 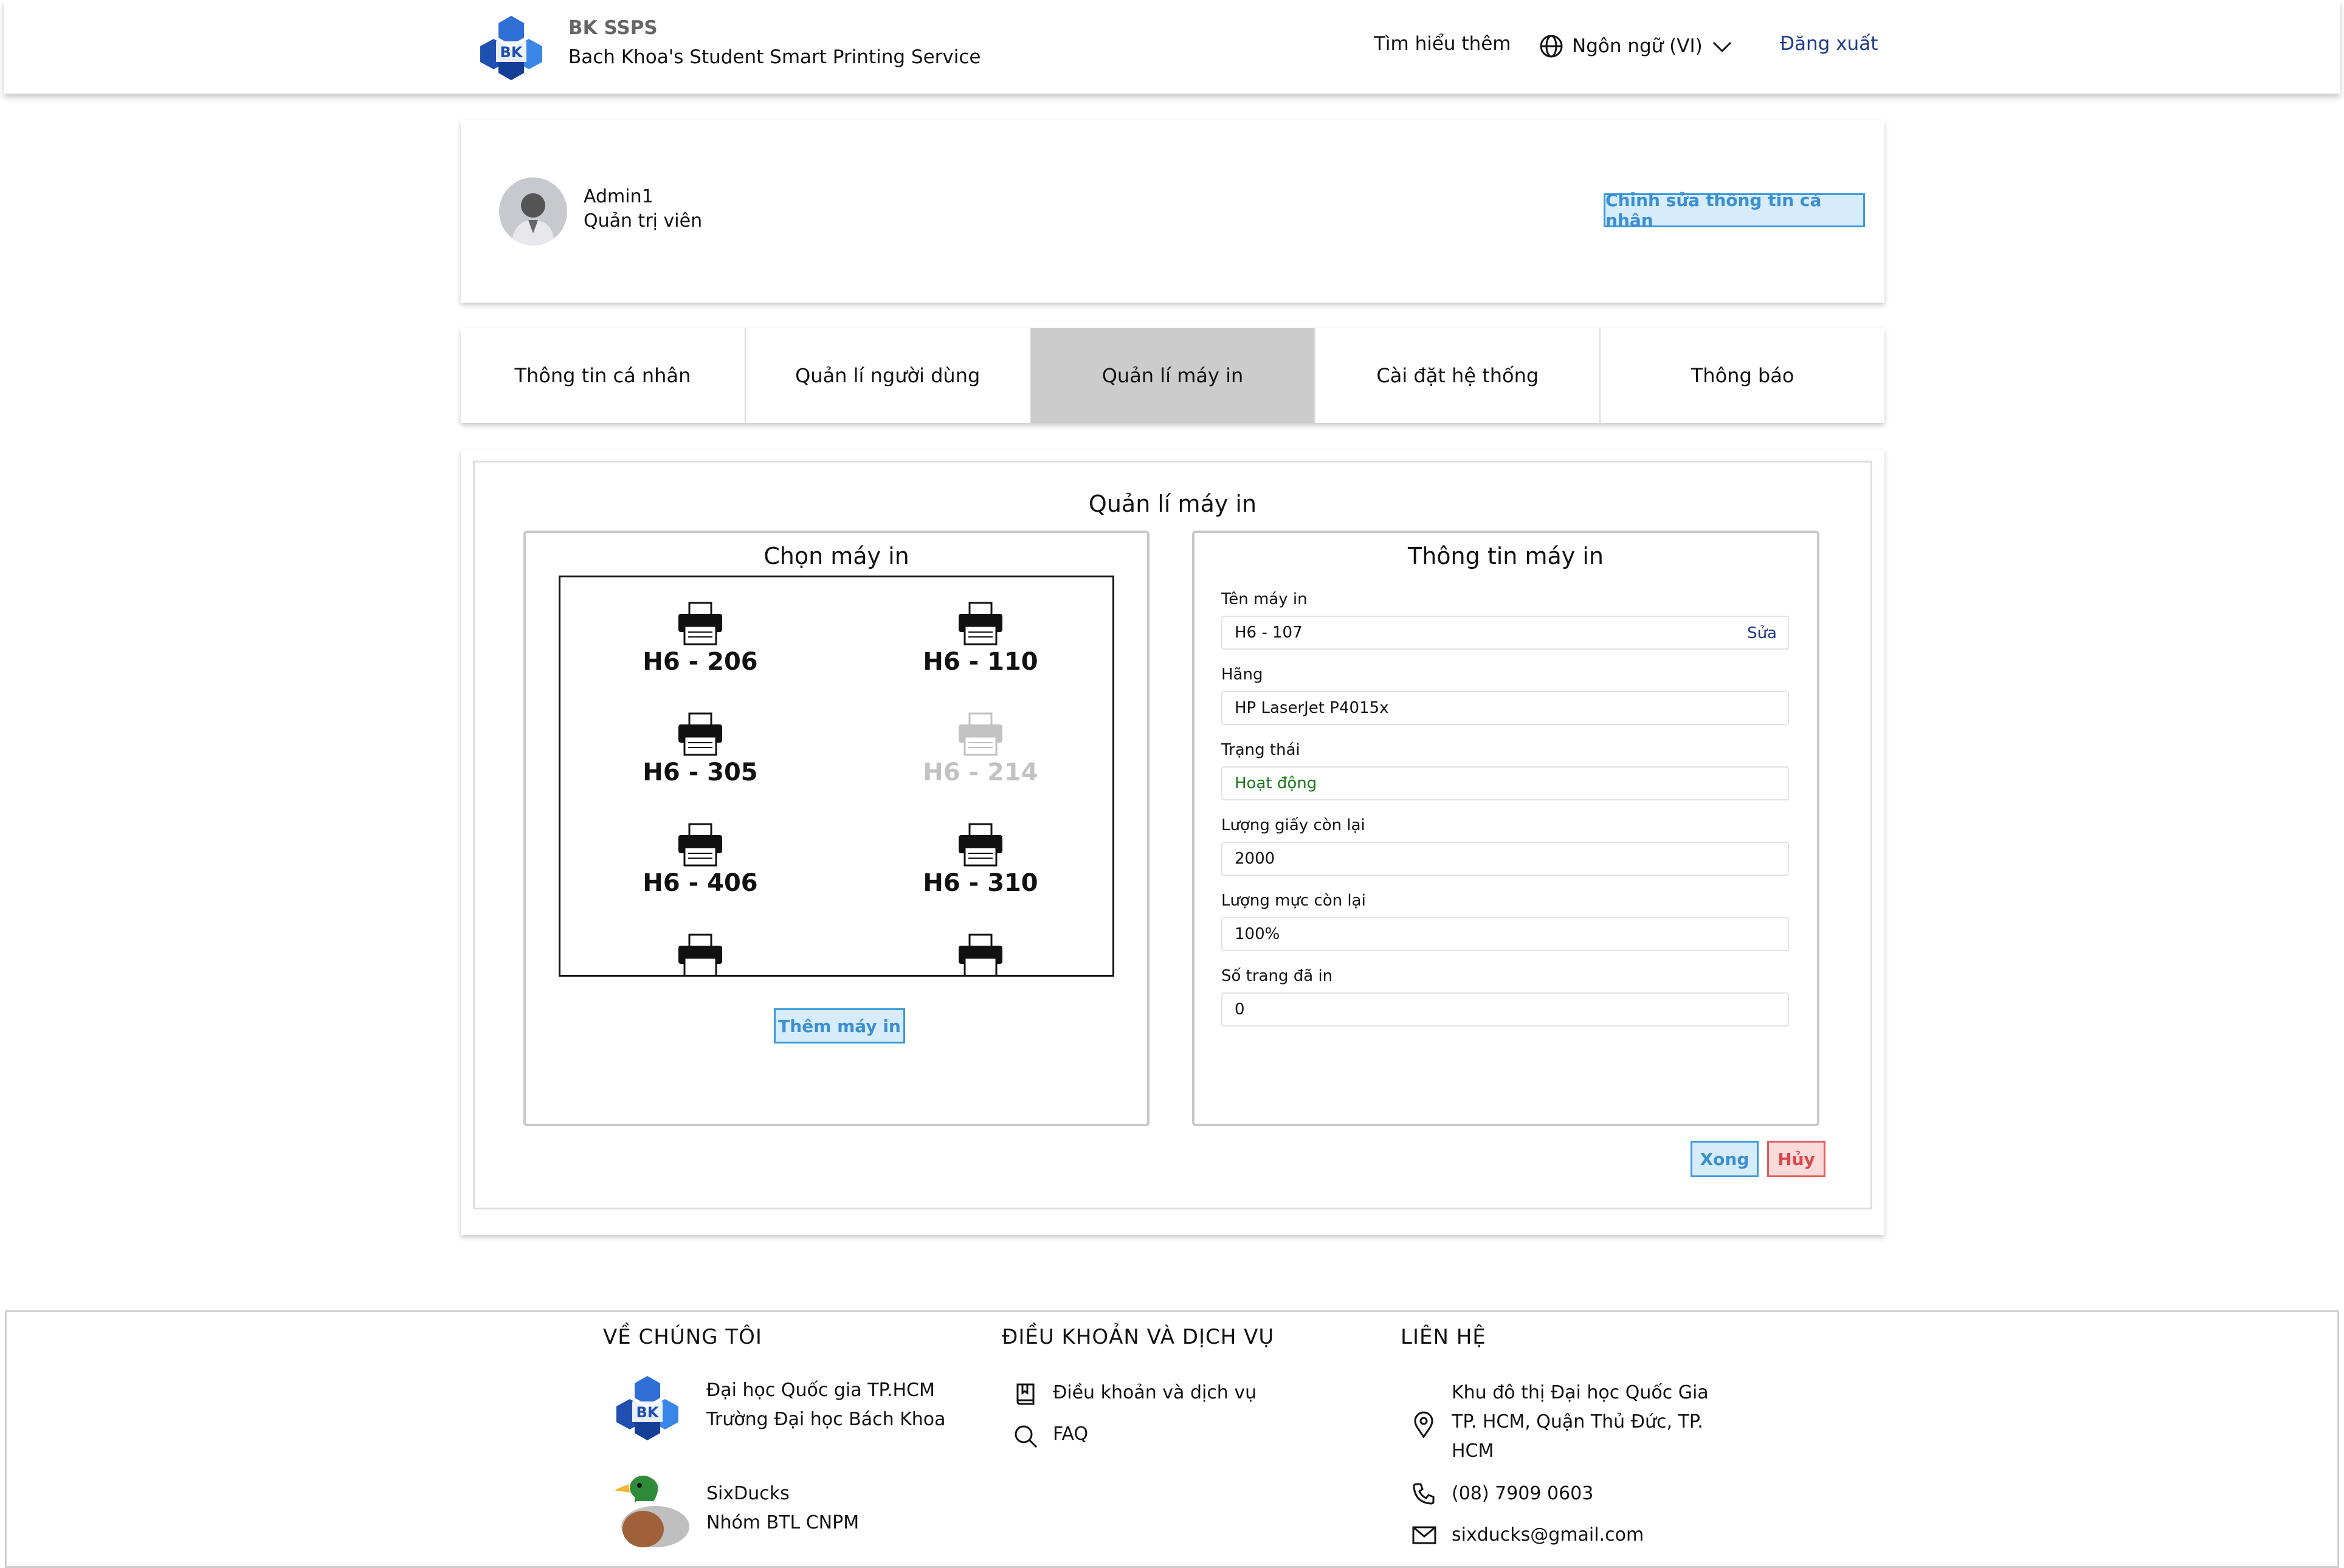 I want to click on printer-item: H6 - 310, so click(x=980, y=860).